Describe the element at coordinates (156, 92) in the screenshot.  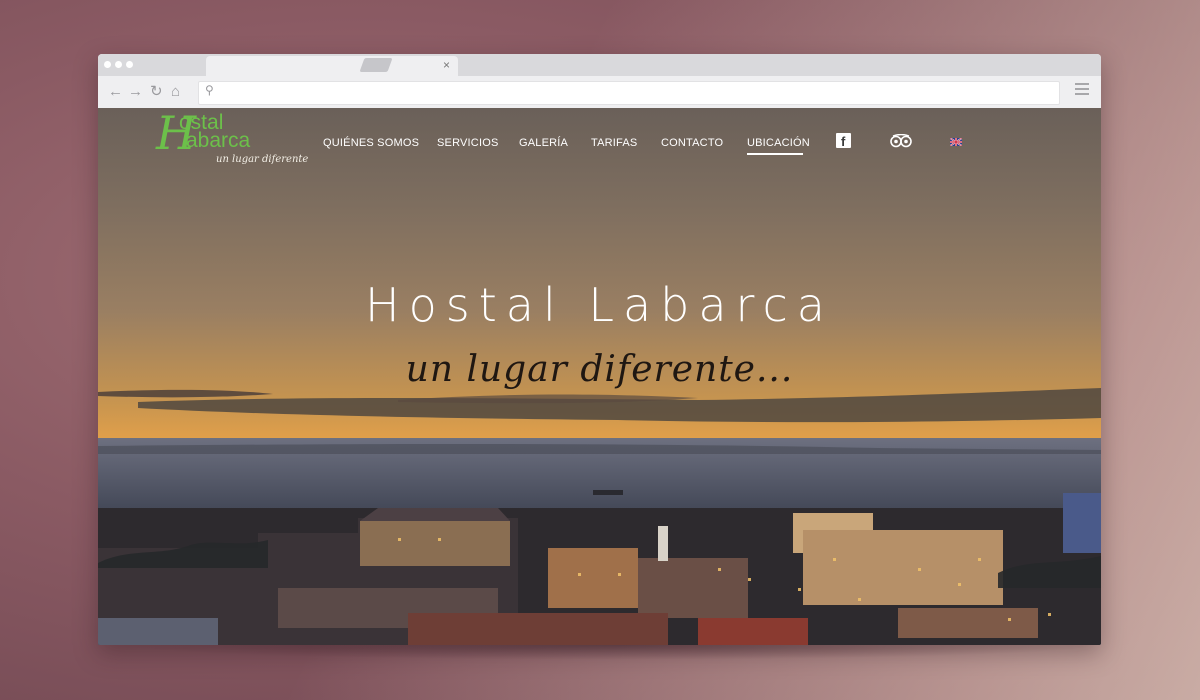
I see `reload-icon: ↻` at that location.